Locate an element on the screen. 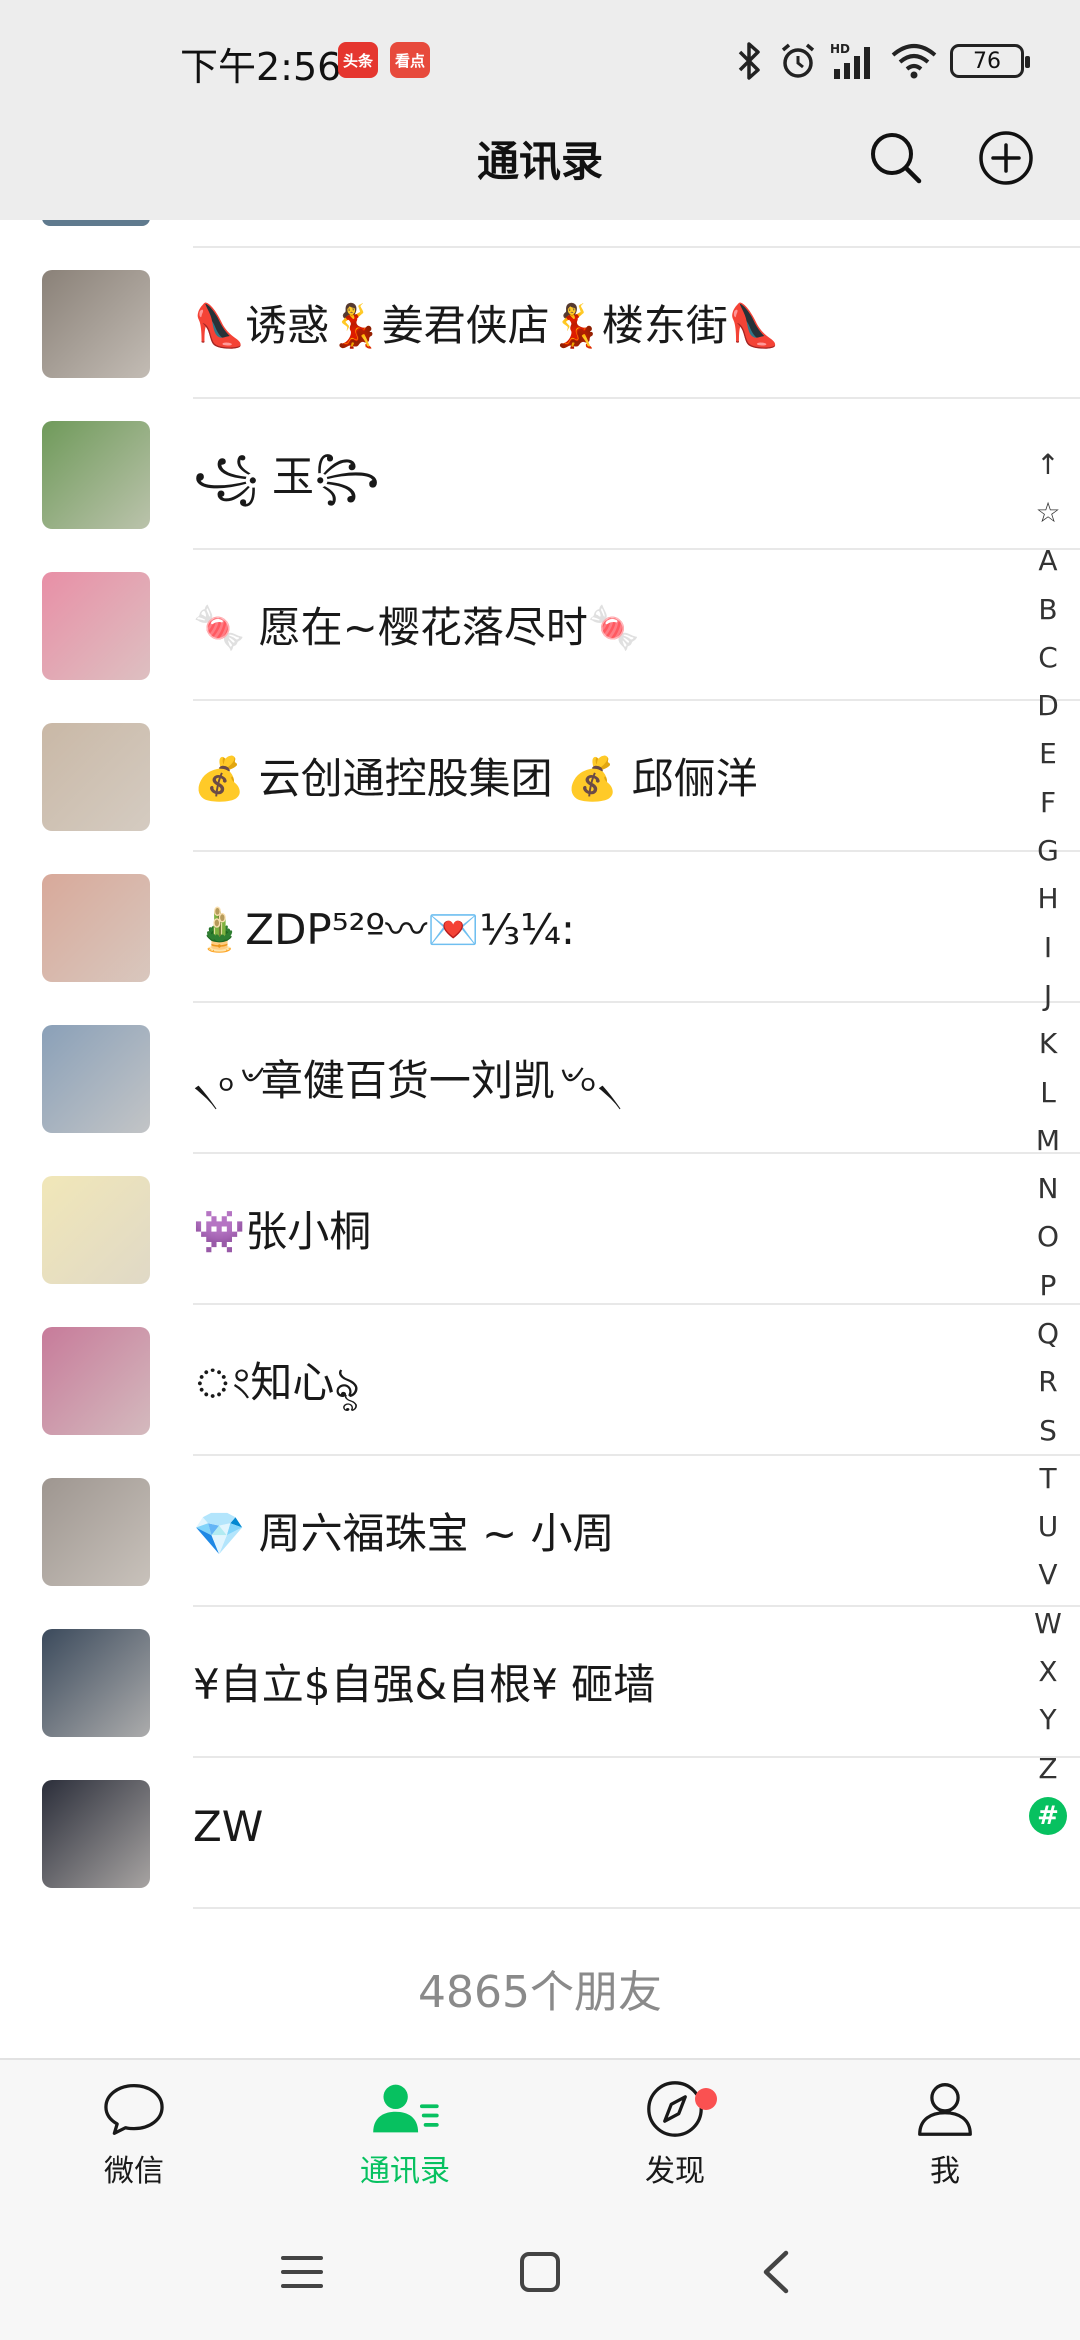  contact-name: ¥自立$自强&自根¥ 砸墙 is located at coordinates (424, 1684).